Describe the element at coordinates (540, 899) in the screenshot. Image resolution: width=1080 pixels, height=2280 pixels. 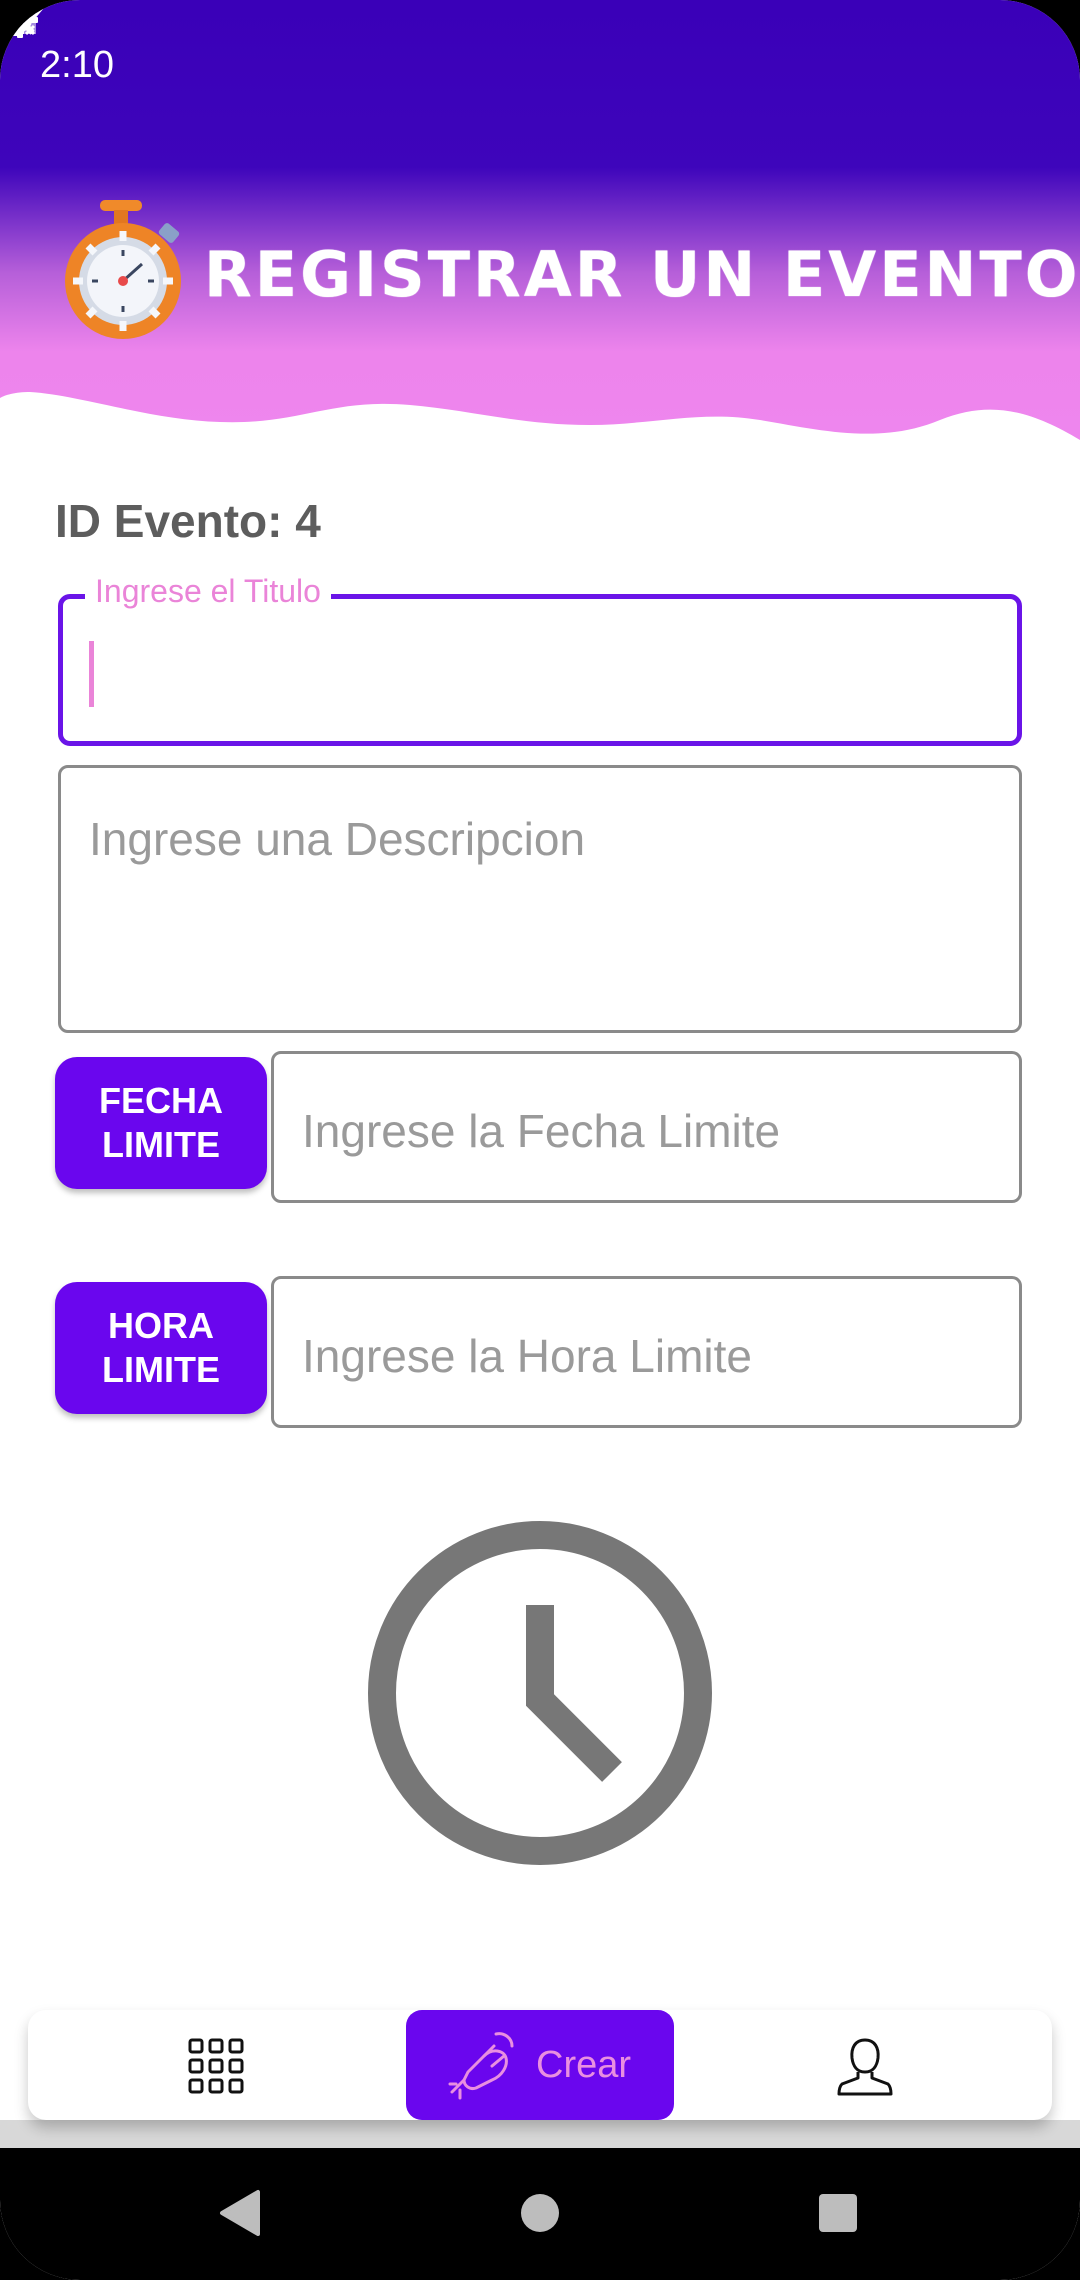
I see `description-input: Ingrese una Descripcion` at that location.